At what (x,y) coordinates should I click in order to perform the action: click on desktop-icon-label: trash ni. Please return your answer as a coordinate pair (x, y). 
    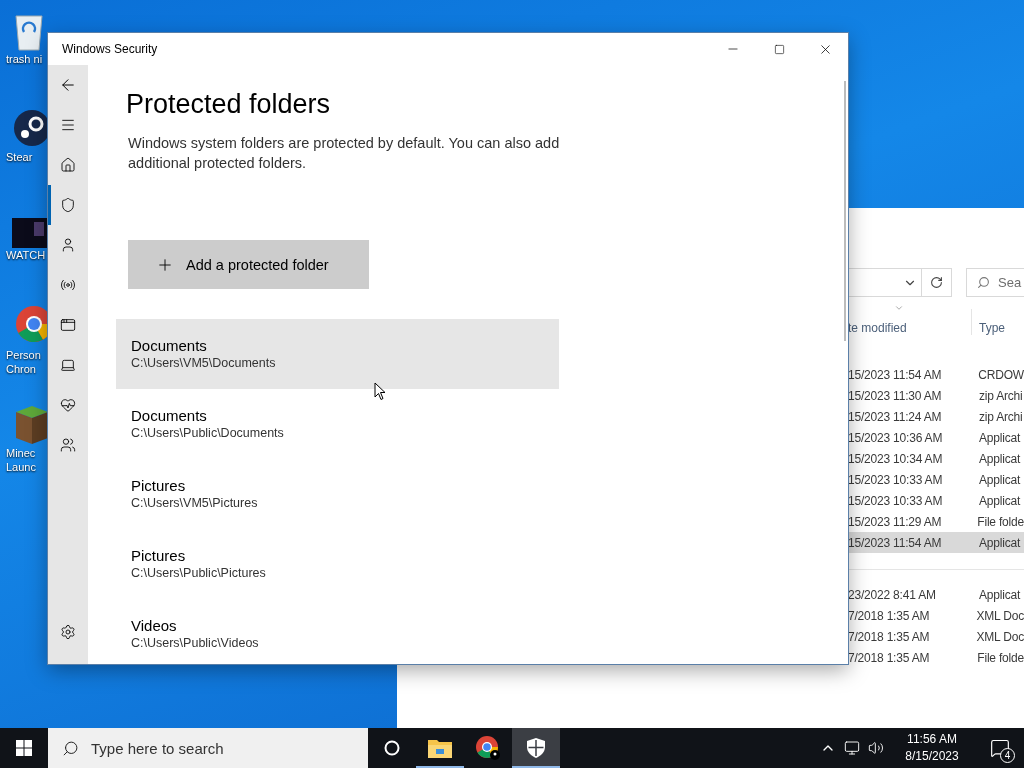
    Looking at the image, I should click on (24, 59).